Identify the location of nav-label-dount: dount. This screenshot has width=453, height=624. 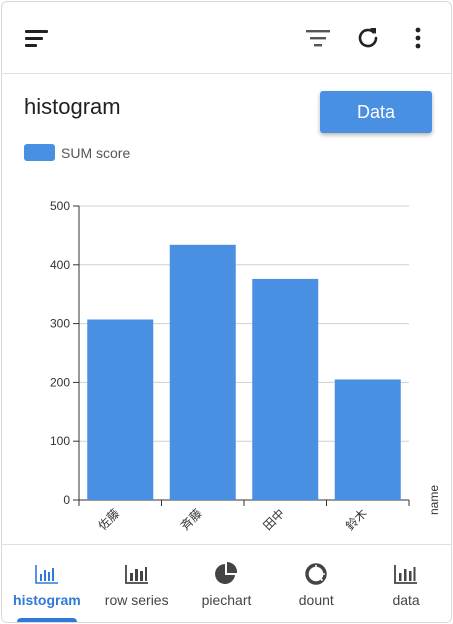
(316, 600).